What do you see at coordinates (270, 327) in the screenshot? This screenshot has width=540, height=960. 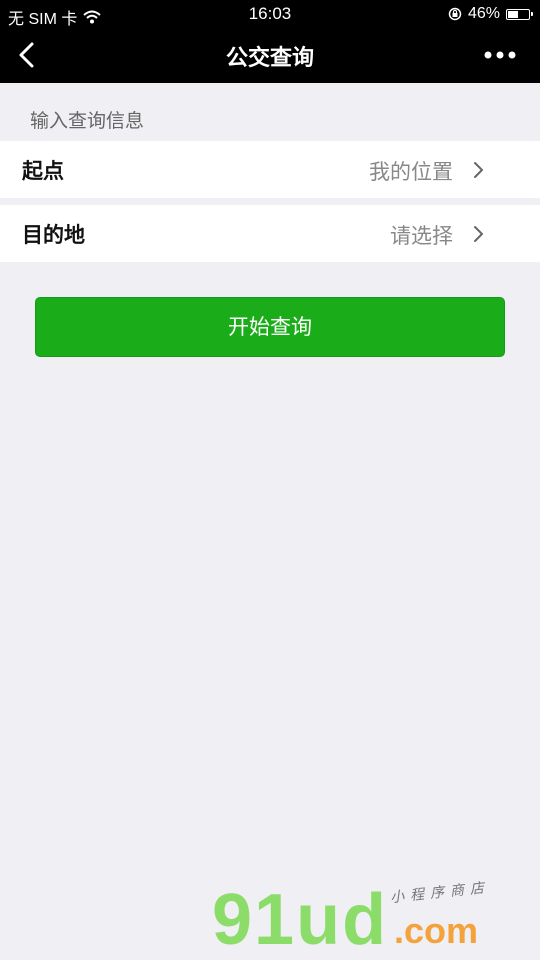 I see `start-query-button: 开始查询` at bounding box center [270, 327].